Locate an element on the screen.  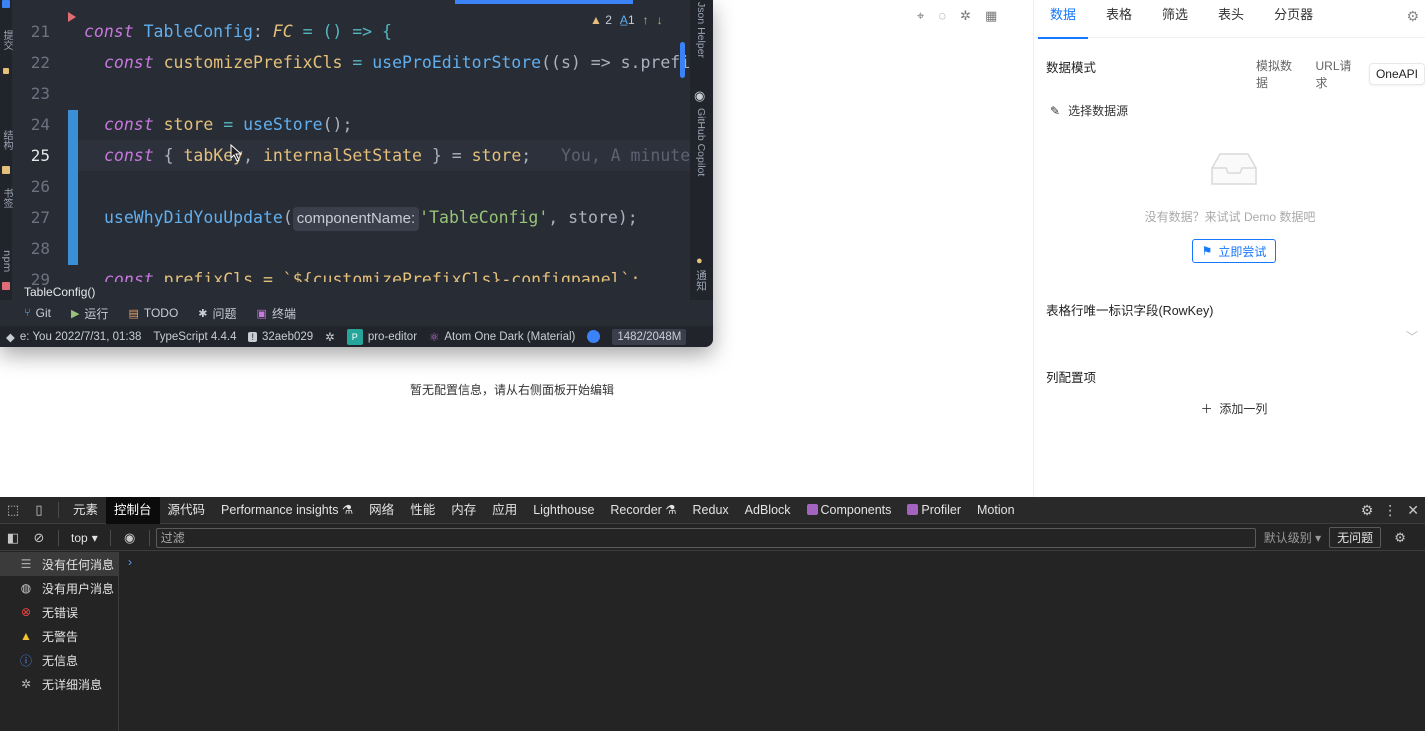
breadcrumb: TableConfig() is located at coordinates (53, 292).